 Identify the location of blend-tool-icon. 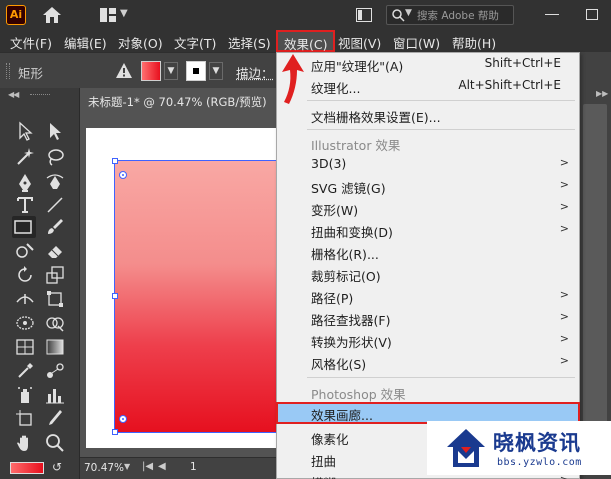
(56, 371).